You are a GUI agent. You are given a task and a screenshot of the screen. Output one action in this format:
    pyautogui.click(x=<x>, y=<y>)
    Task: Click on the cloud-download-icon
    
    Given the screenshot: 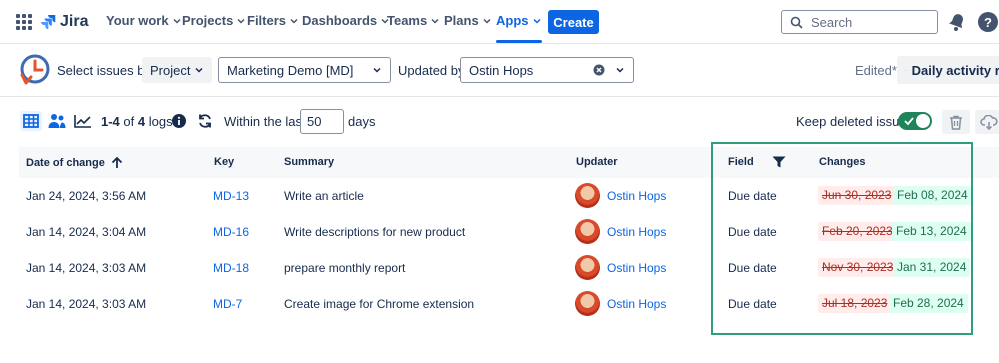 What is the action you would take?
    pyautogui.click(x=989, y=122)
    